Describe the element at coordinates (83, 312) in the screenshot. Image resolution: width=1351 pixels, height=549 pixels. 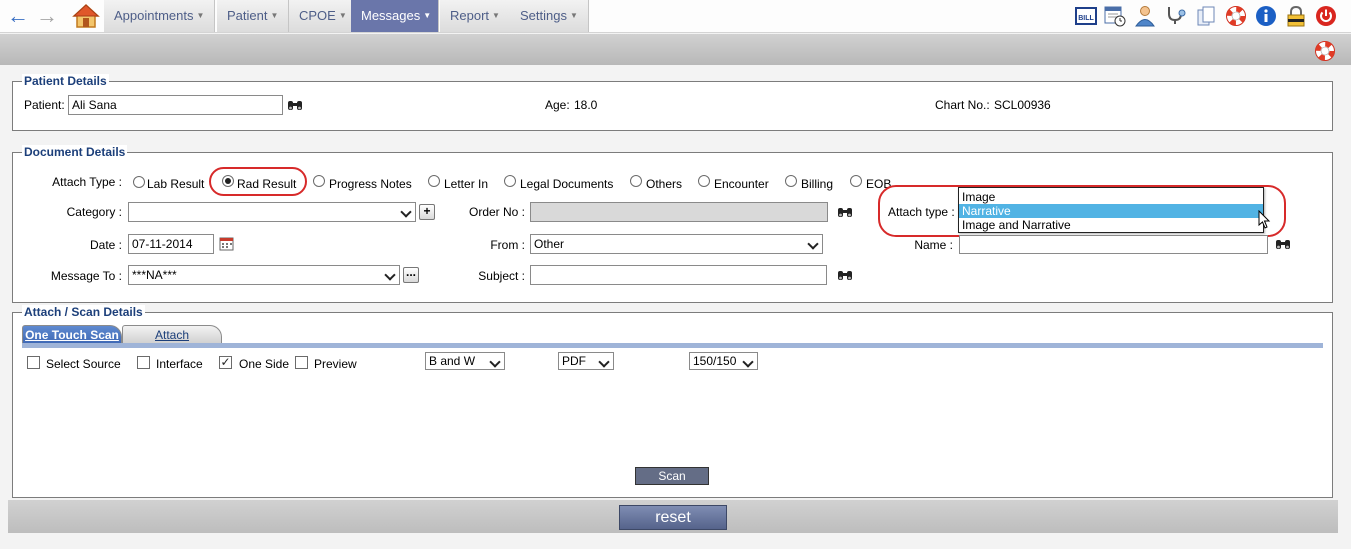
I see `attach-scan-legend: Attach / Scan Details` at that location.